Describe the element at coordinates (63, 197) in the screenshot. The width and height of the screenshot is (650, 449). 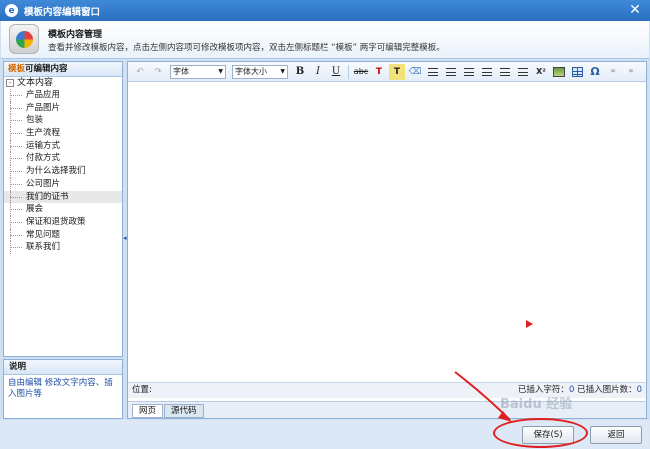
I see `tree-item-selected: 我们的证书` at that location.